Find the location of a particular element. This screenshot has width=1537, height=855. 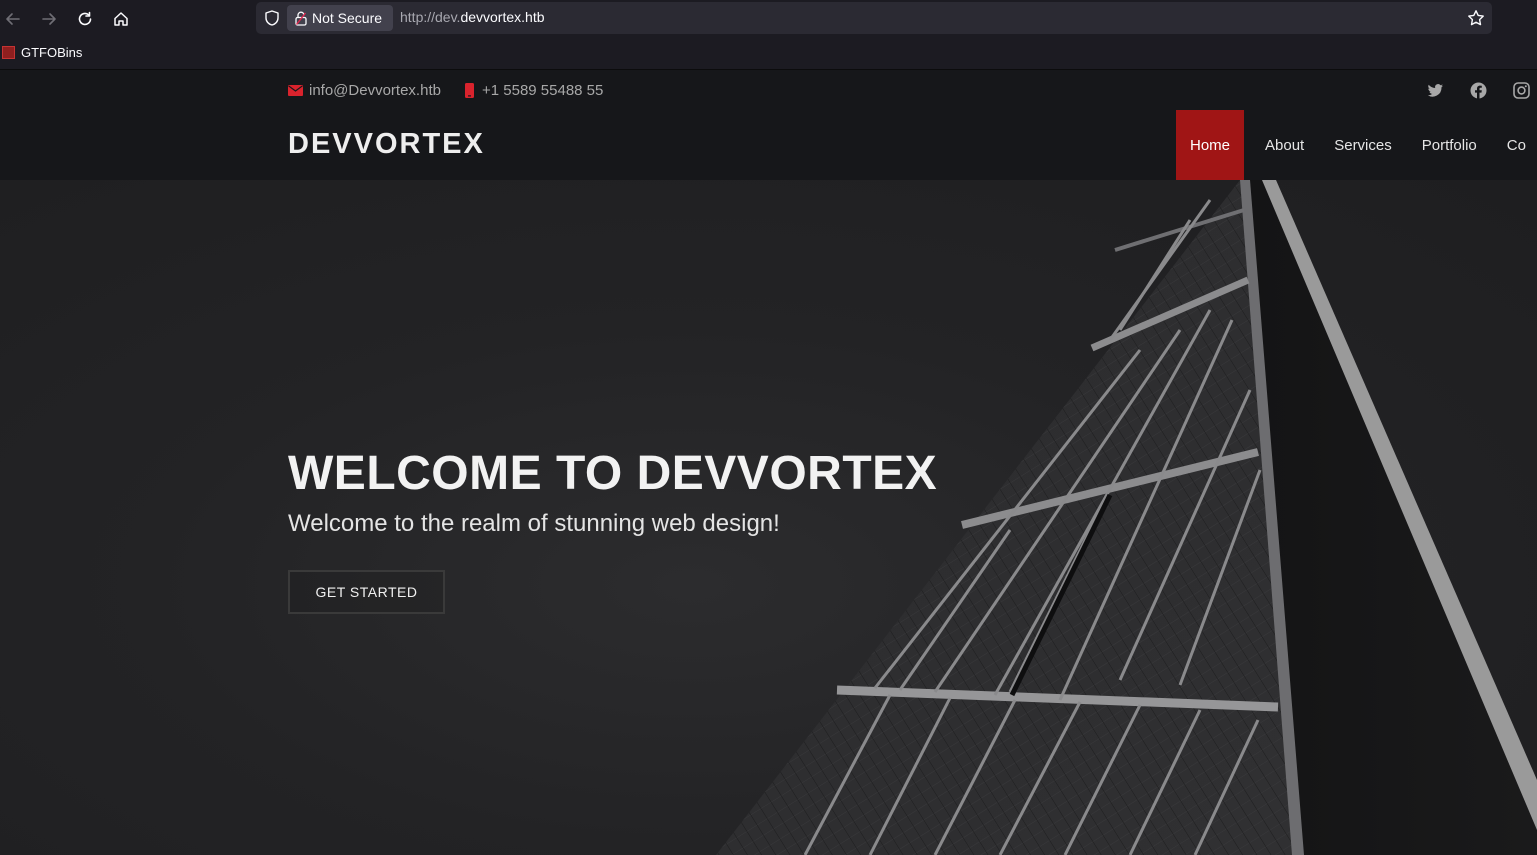

bookmark-gtfobins: GTFOBins is located at coordinates (42, 52).